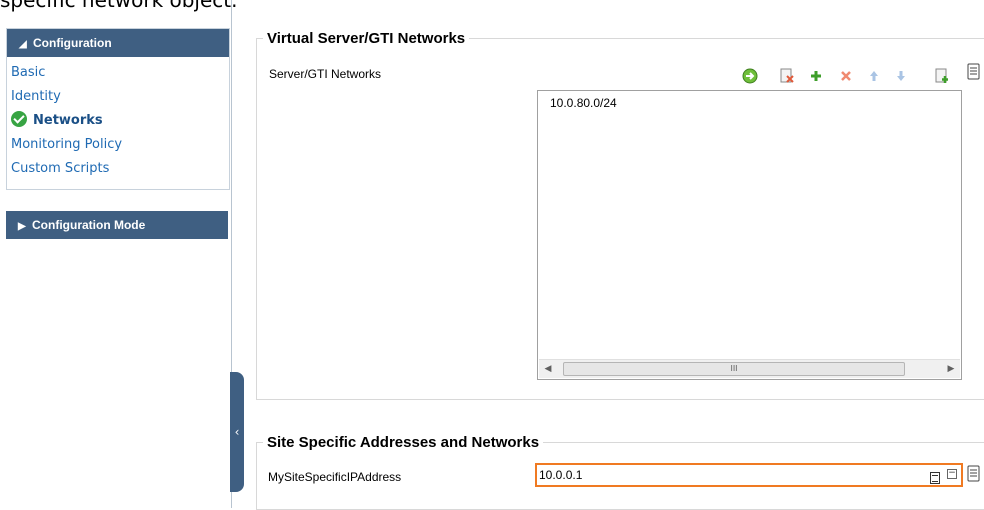 Image resolution: width=984 pixels, height=510 pixels. I want to click on virtual-networks-legend: Virtual Server/GTI Networks, so click(366, 38).